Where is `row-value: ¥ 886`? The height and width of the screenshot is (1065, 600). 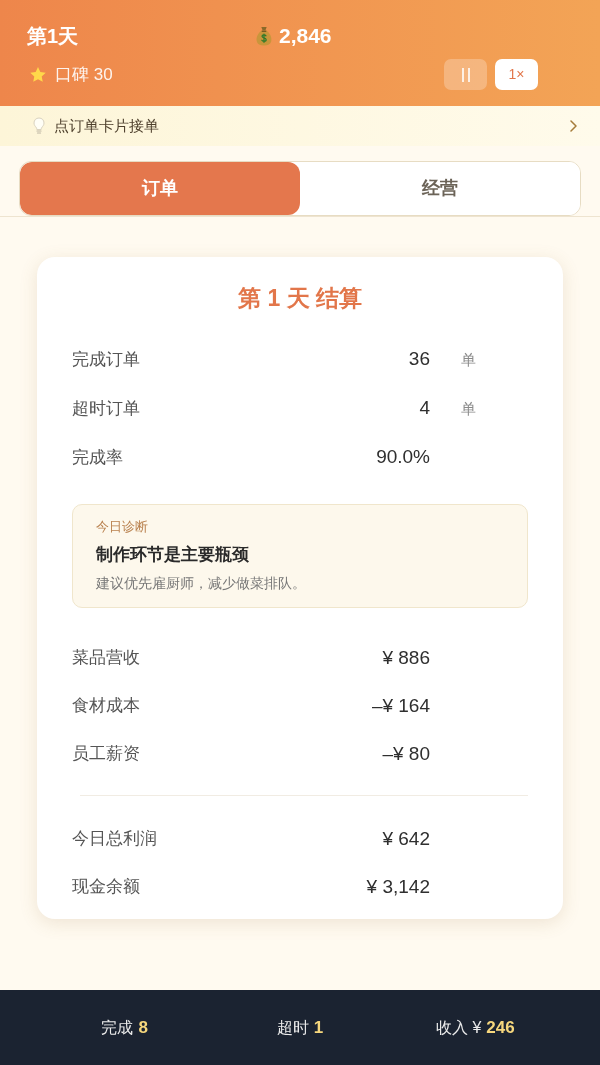 row-value: ¥ 886 is located at coordinates (406, 657).